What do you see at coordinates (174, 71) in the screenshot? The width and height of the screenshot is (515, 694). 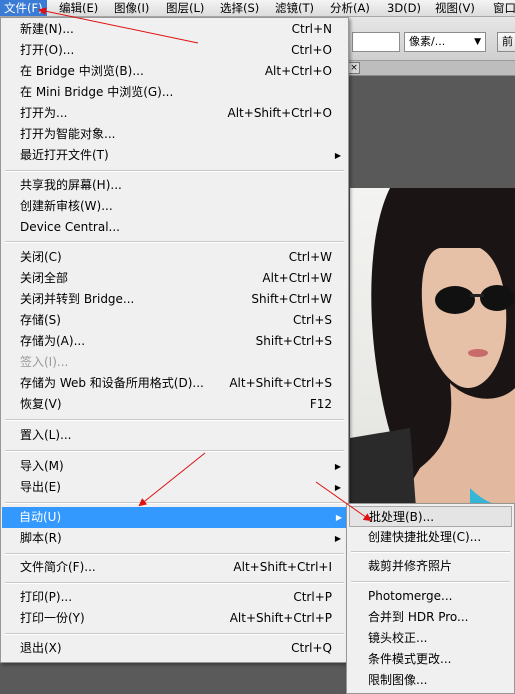 I see `menu-item-browse-bridge: 在 Bridge 中浏览(B)... Alt+Ctrl+O` at bounding box center [174, 71].